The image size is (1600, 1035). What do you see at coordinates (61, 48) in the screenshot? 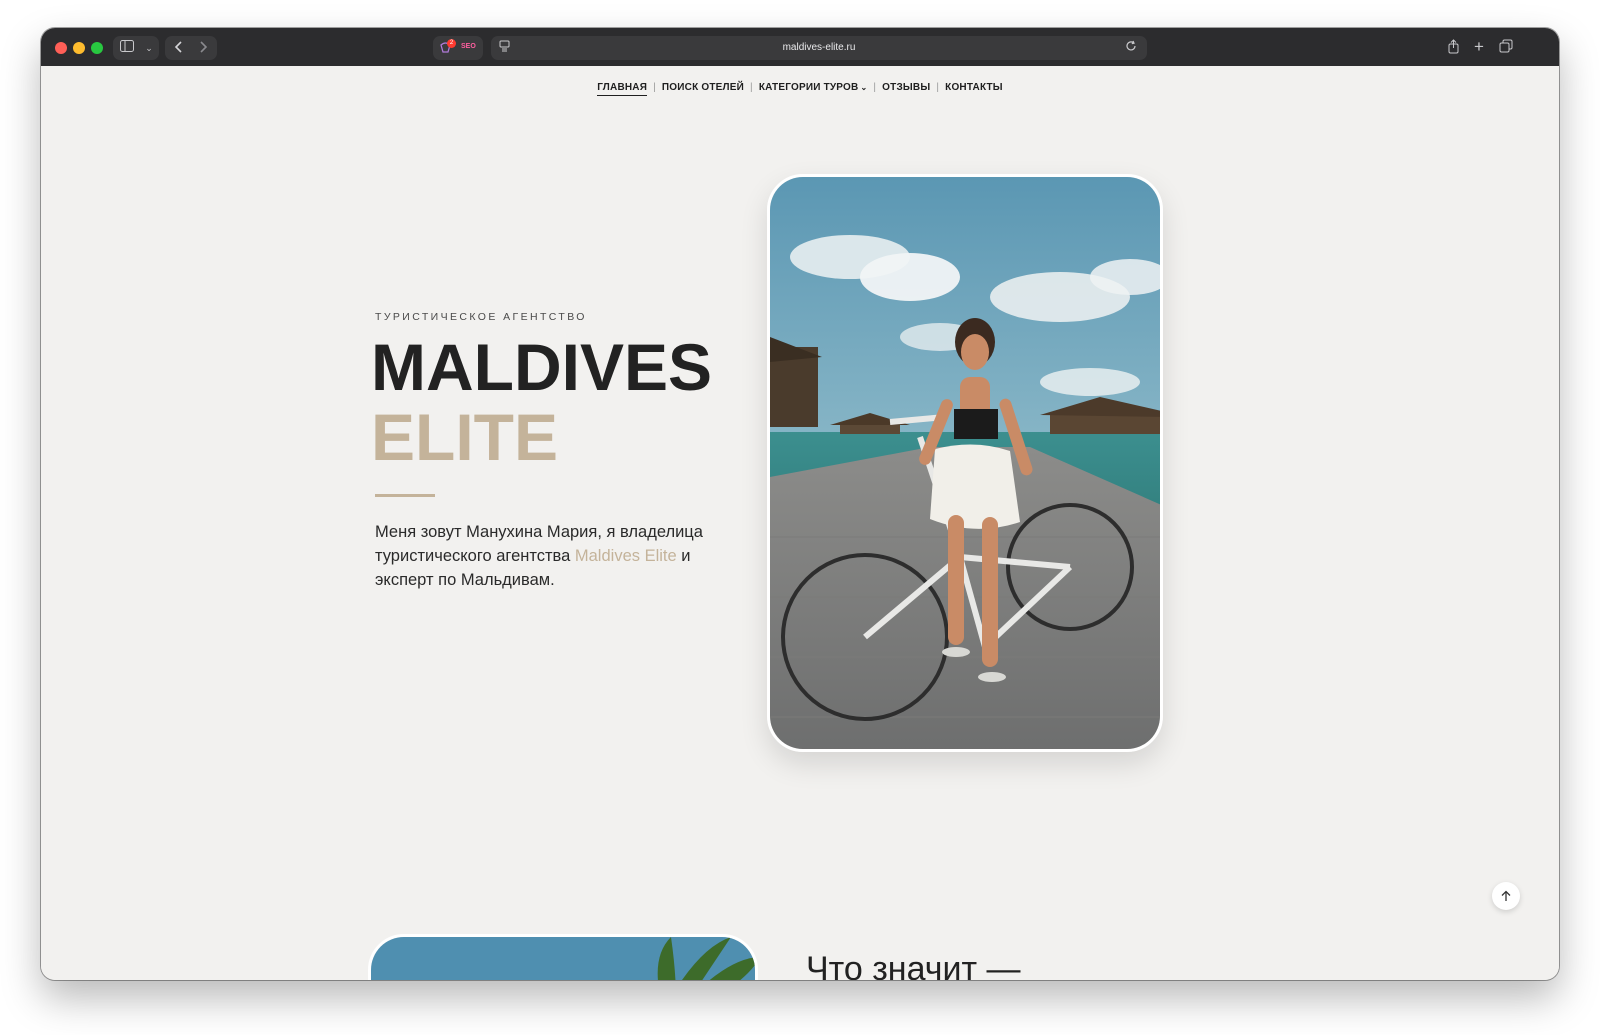
I see `close-window-button` at bounding box center [61, 48].